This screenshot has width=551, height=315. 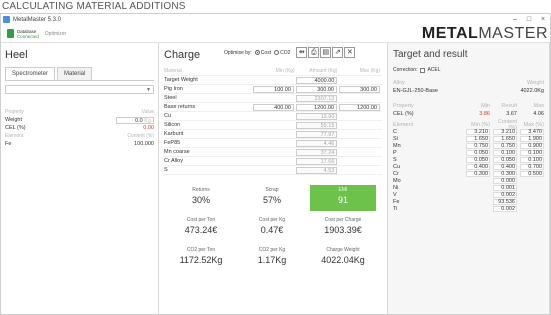 I want to click on max-input: 300.00, so click(x=359, y=89).